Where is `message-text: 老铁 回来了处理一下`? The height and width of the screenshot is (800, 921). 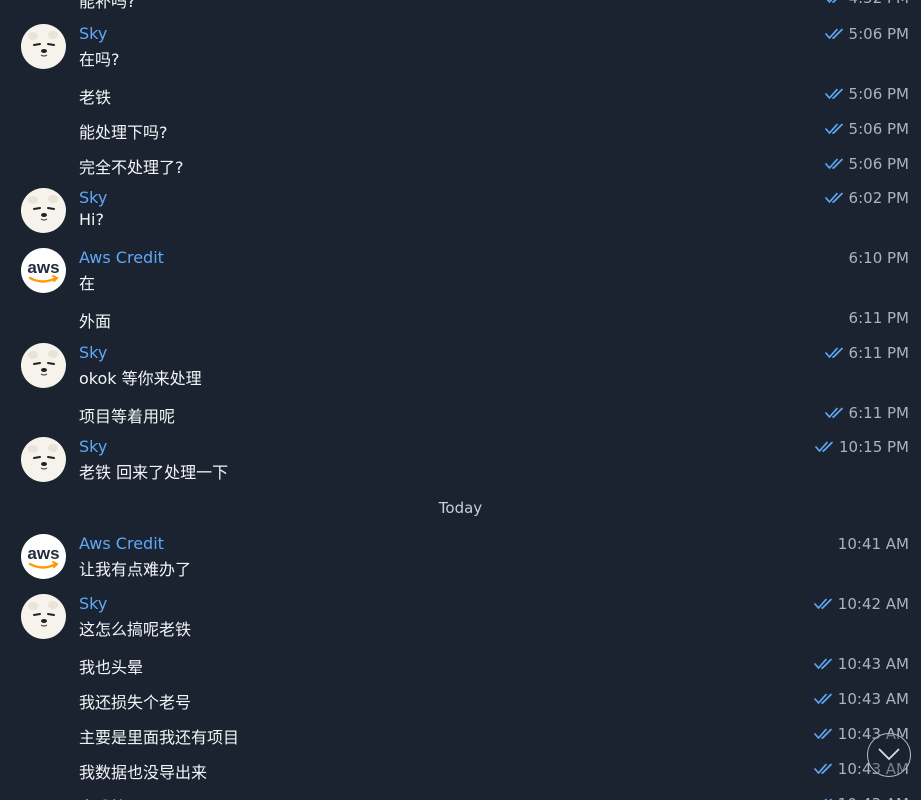
message-text: 老铁 回来了处理一下 is located at coordinates (154, 472).